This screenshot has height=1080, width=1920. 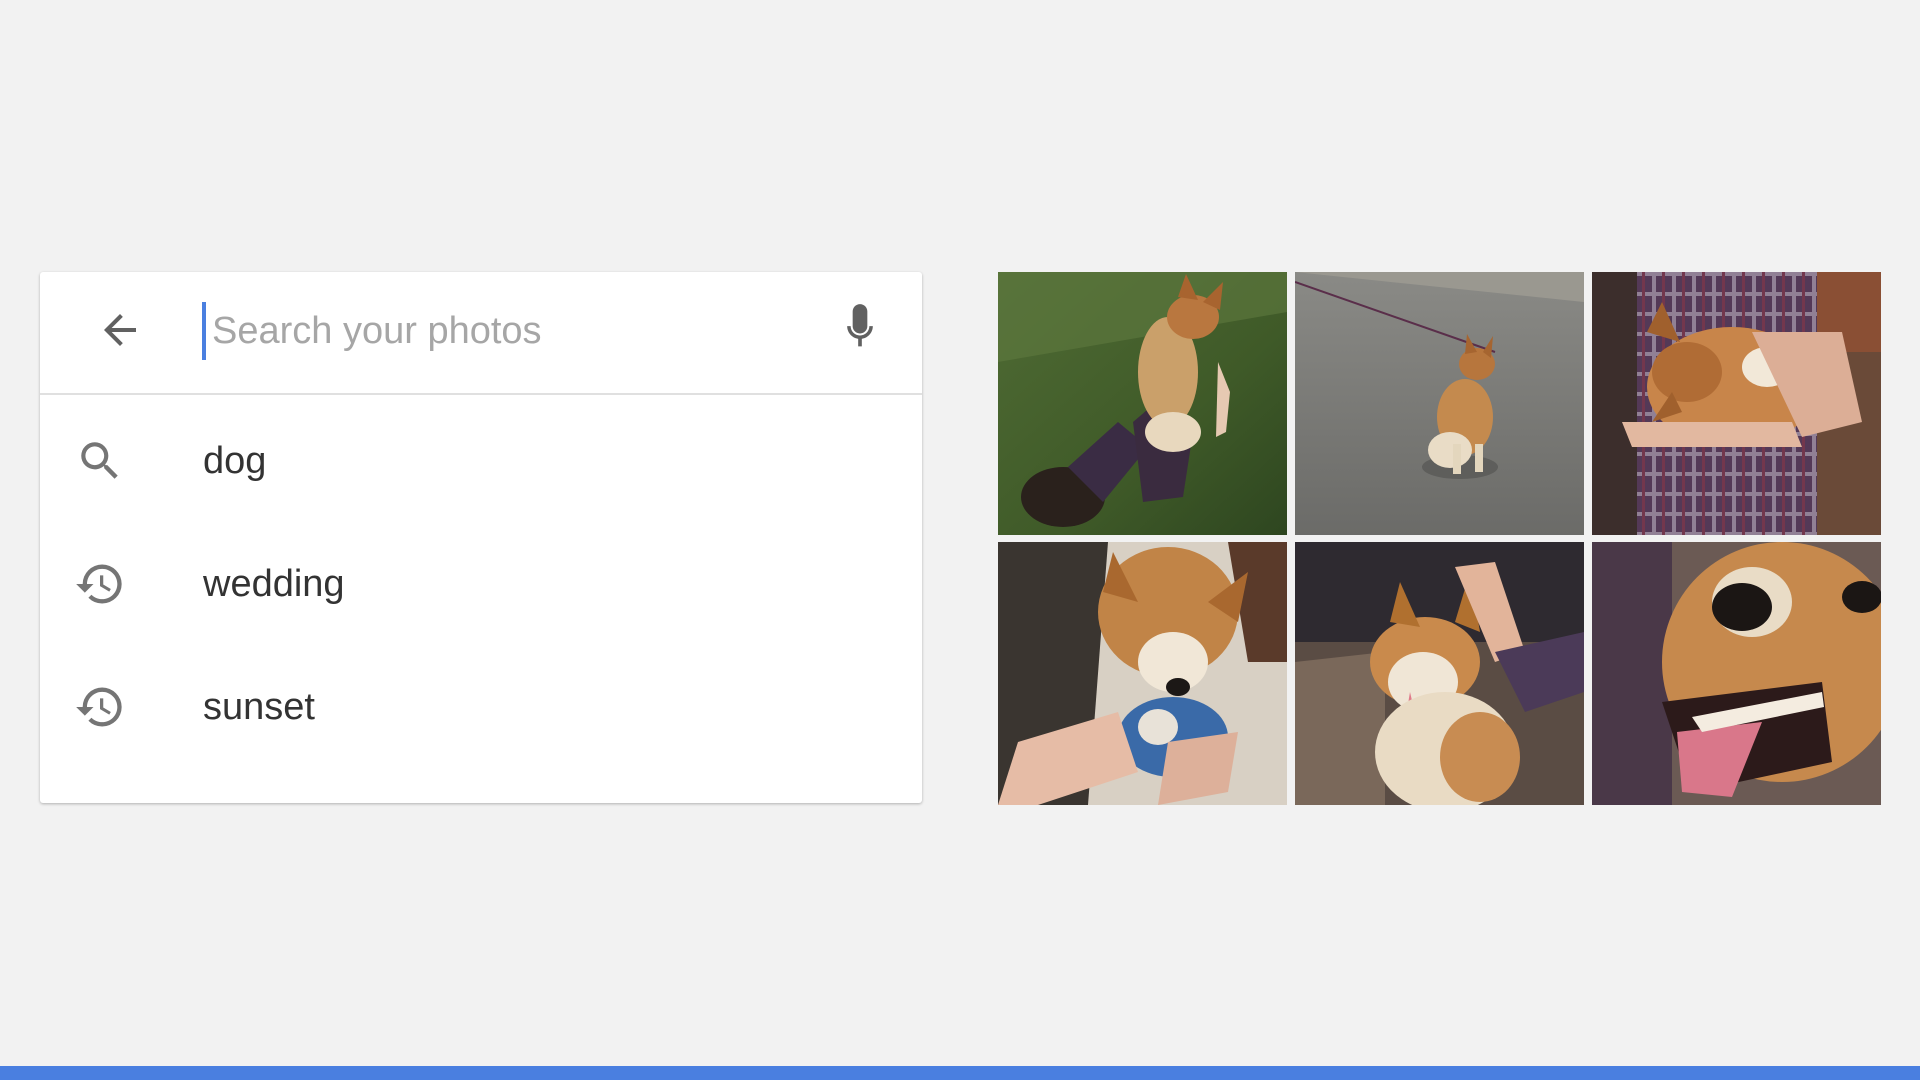 I want to click on suggestion-label: wedding, so click(x=274, y=584).